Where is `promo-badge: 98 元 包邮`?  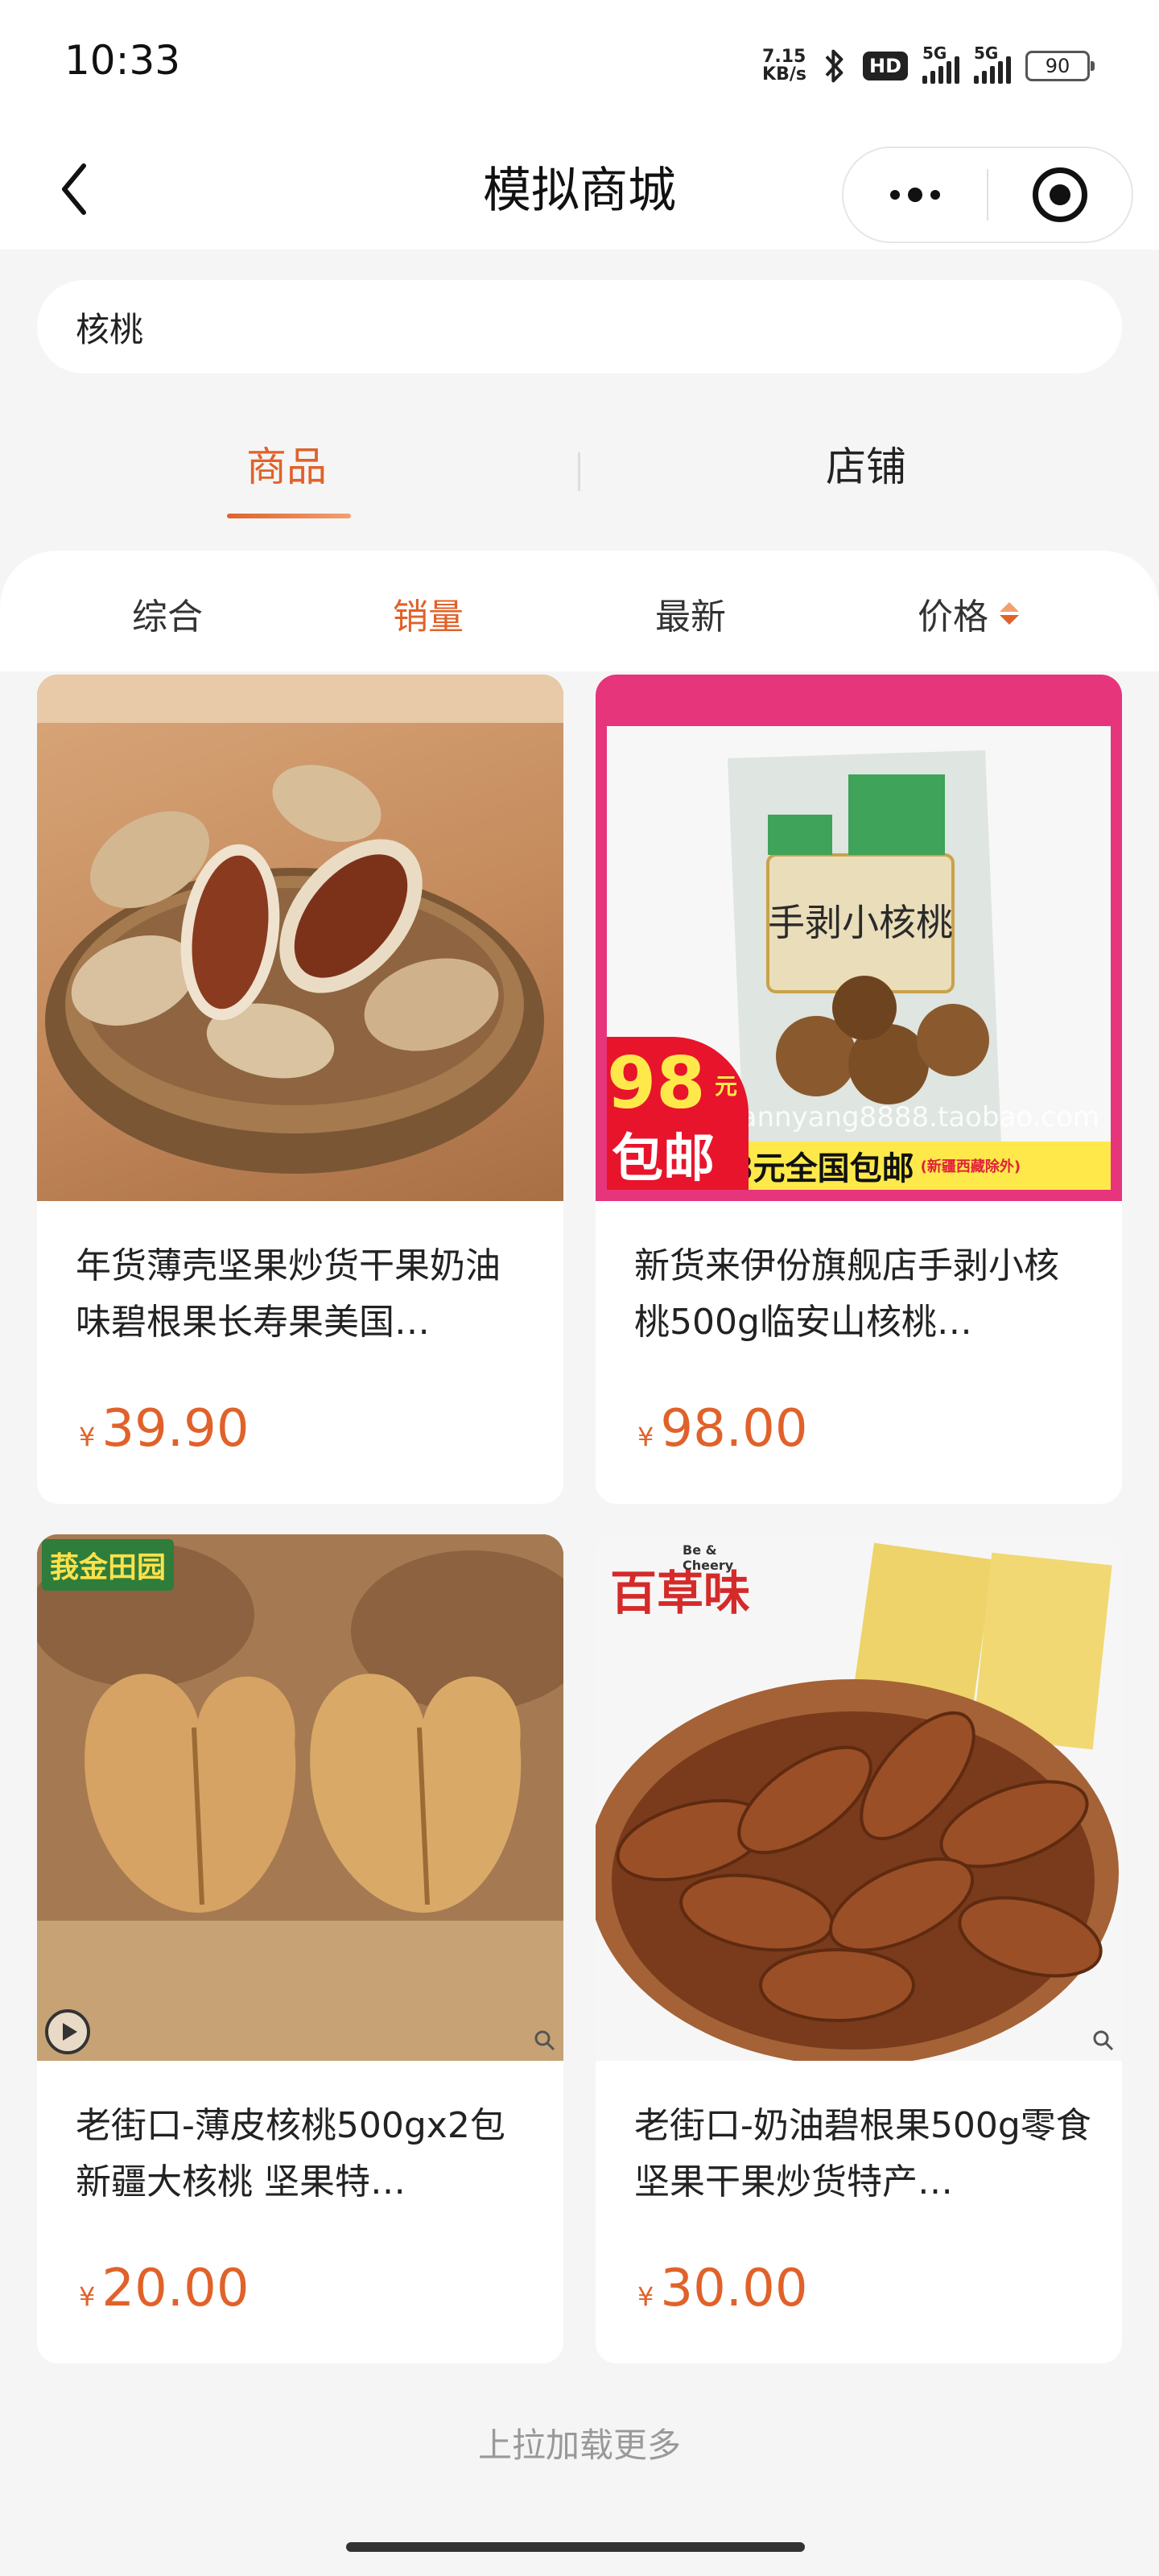 promo-badge: 98 元 包邮 is located at coordinates (678, 1113).